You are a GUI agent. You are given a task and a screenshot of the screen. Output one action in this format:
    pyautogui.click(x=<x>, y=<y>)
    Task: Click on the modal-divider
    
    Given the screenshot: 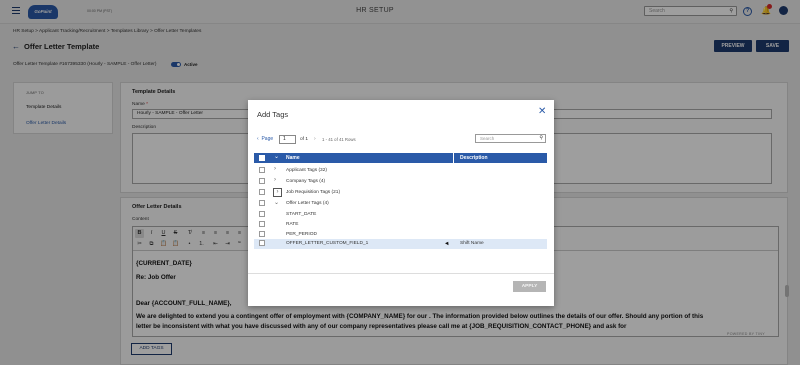 What is the action you would take?
    pyautogui.click(x=401, y=273)
    